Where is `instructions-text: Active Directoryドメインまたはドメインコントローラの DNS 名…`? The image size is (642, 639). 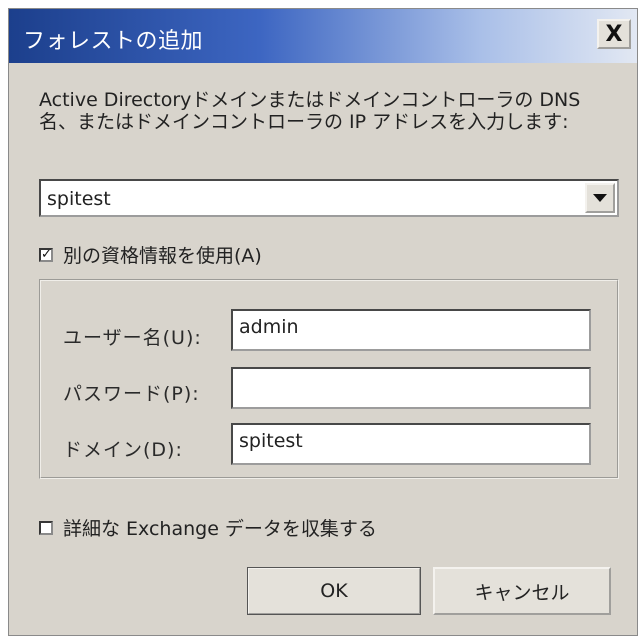
instructions-text: Active Directoryドメインまたはドメインコントローラの DNS 名… is located at coordinates (310, 111).